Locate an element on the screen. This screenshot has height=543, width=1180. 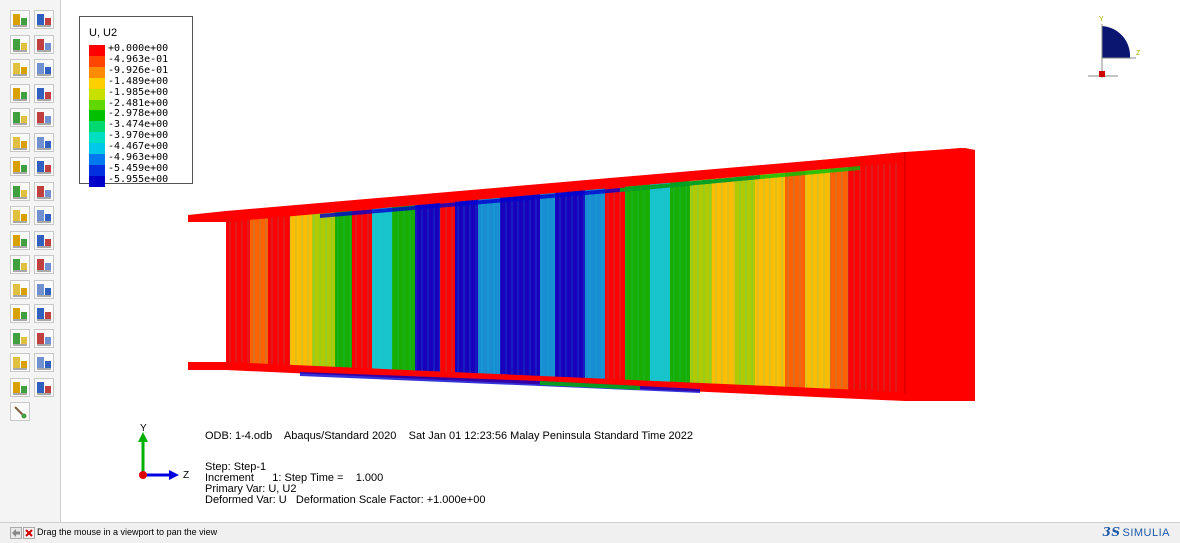
back-arrow-icon is located at coordinates (16, 533).